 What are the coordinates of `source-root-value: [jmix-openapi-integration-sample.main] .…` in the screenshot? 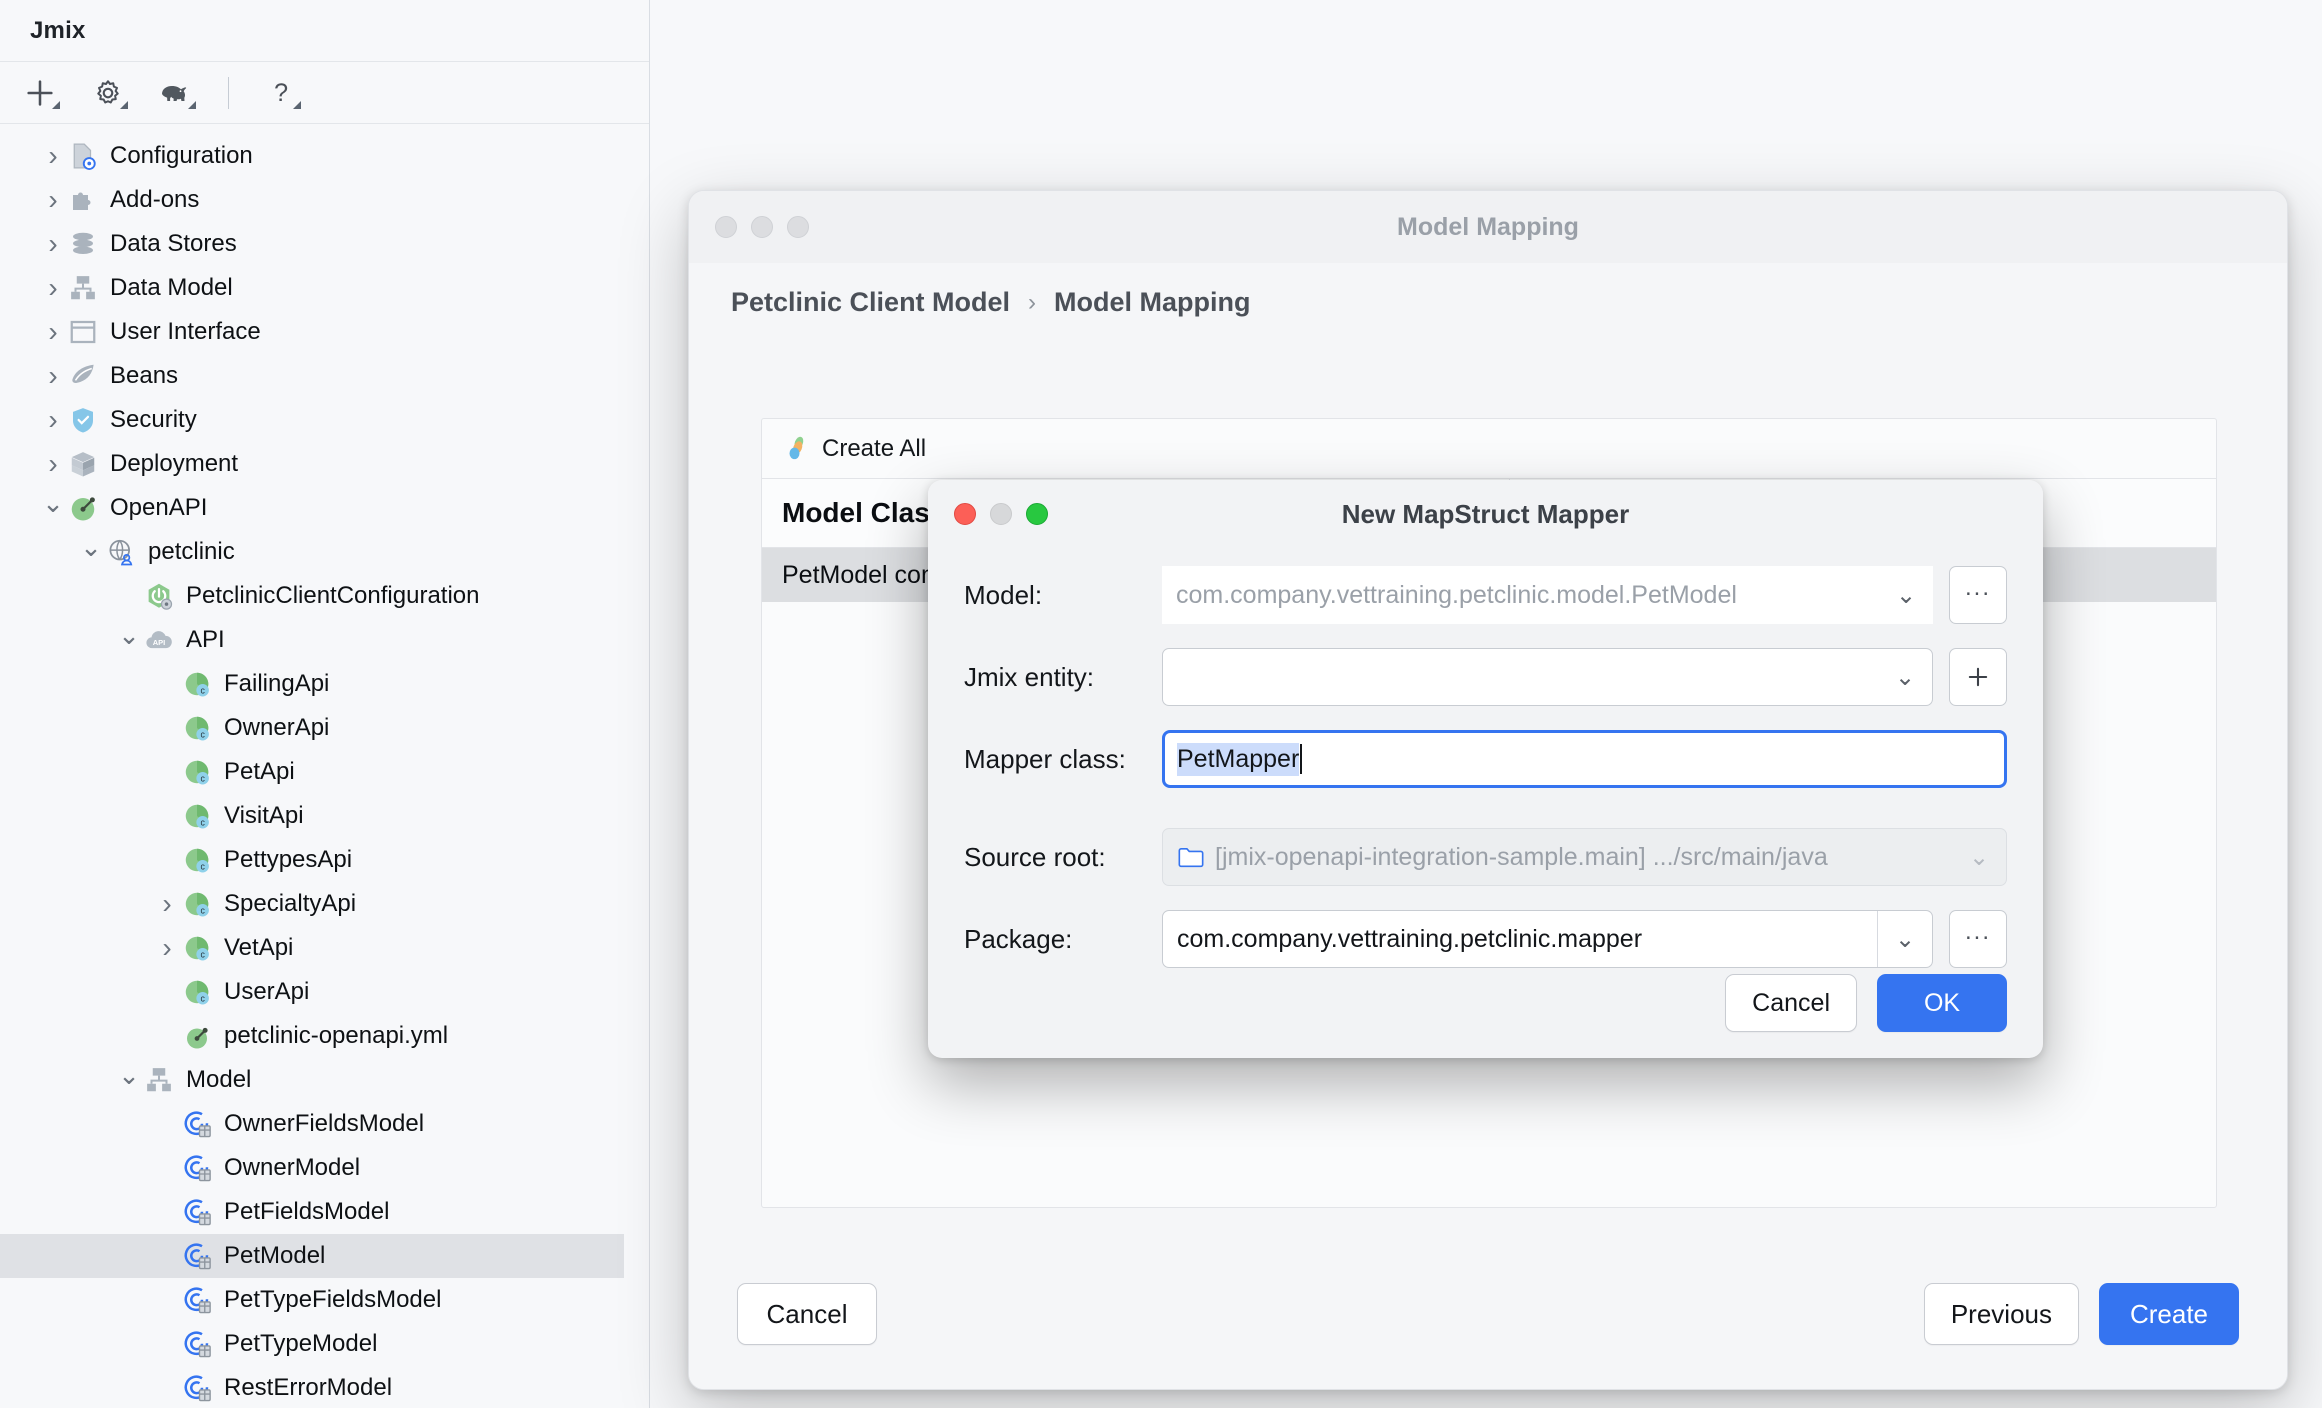 It's located at (1521, 856).